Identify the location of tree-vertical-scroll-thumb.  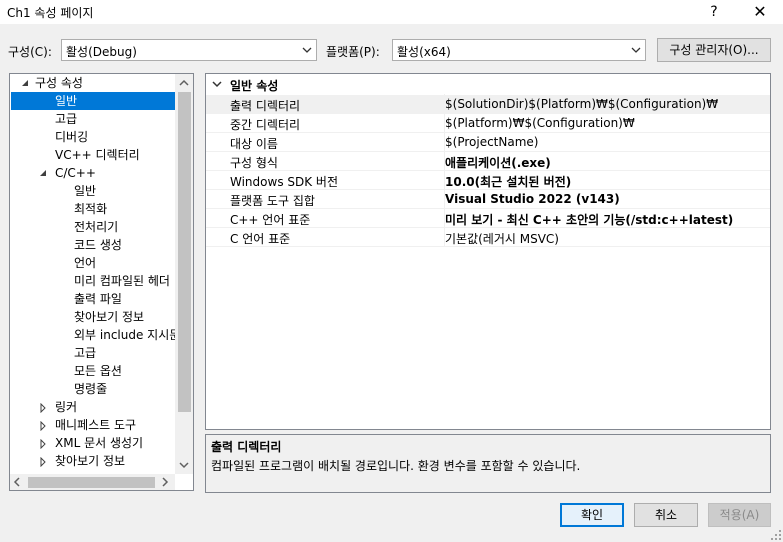
(184, 252).